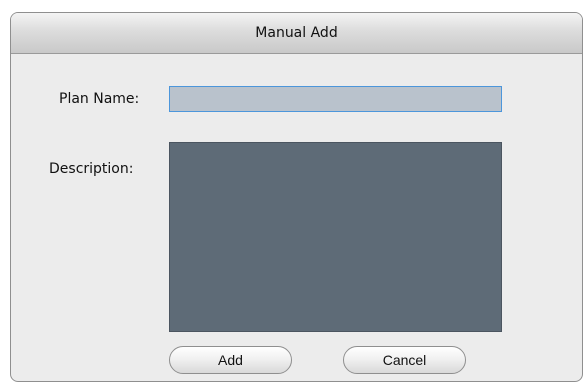  Describe the element at coordinates (230, 360) in the screenshot. I see `add-button: Add` at that location.